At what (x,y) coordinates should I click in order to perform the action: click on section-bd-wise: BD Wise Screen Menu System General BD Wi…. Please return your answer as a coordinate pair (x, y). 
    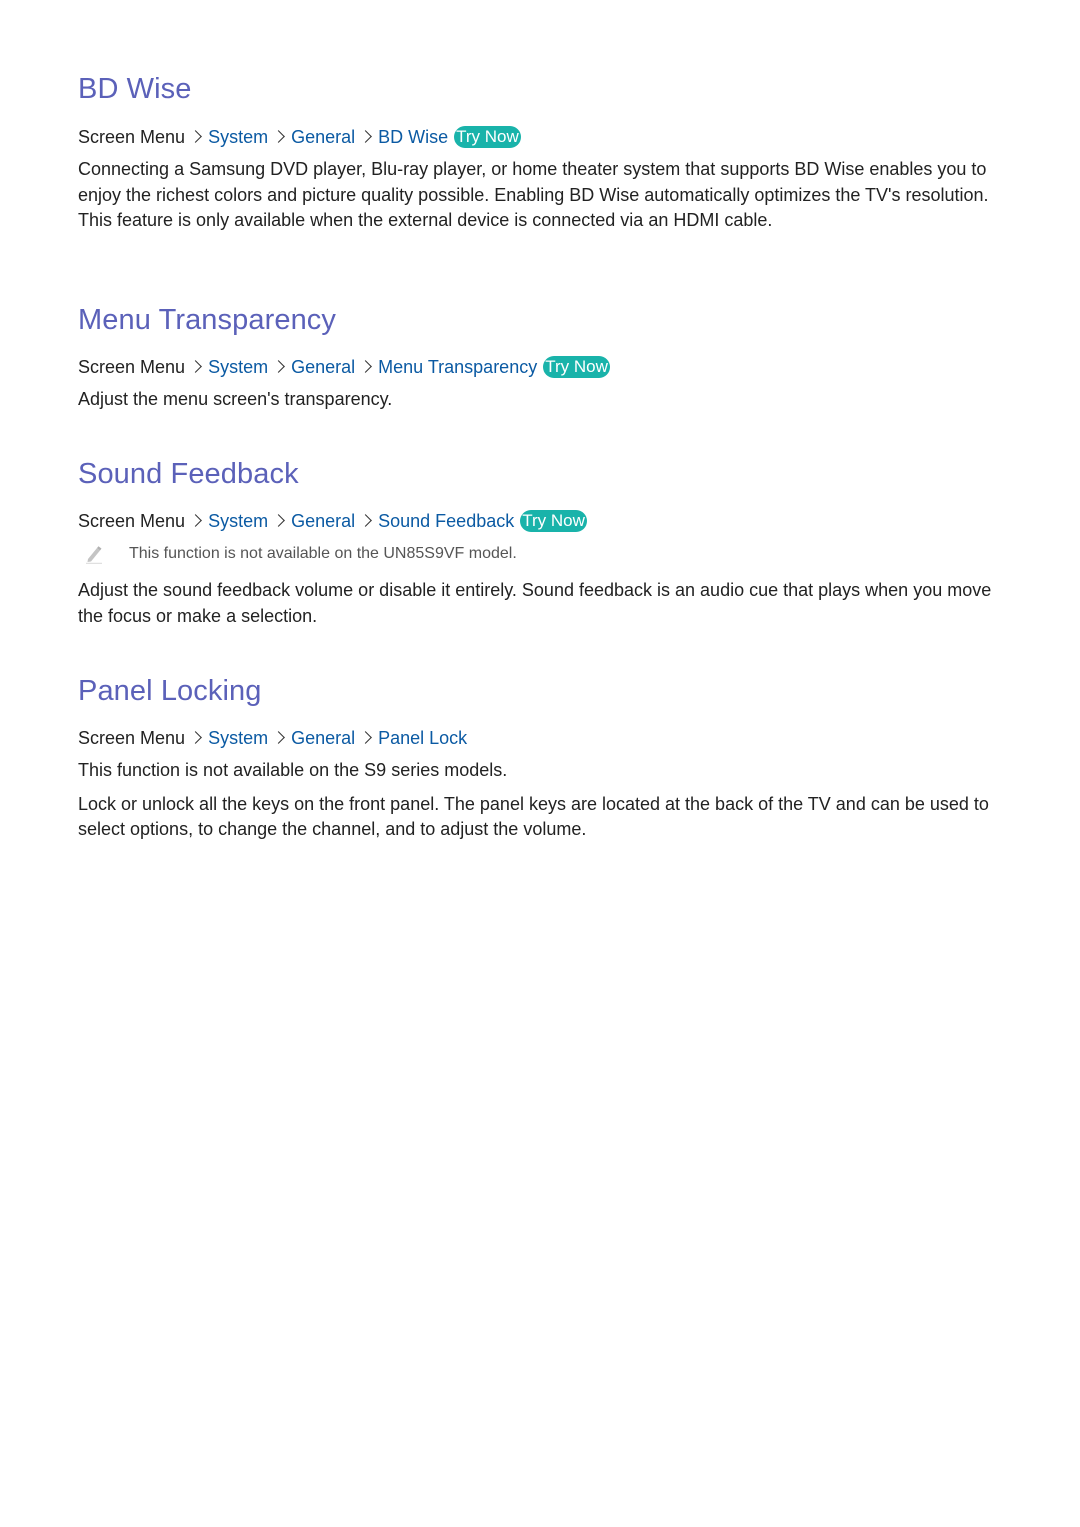
    Looking at the image, I should click on (538, 153).